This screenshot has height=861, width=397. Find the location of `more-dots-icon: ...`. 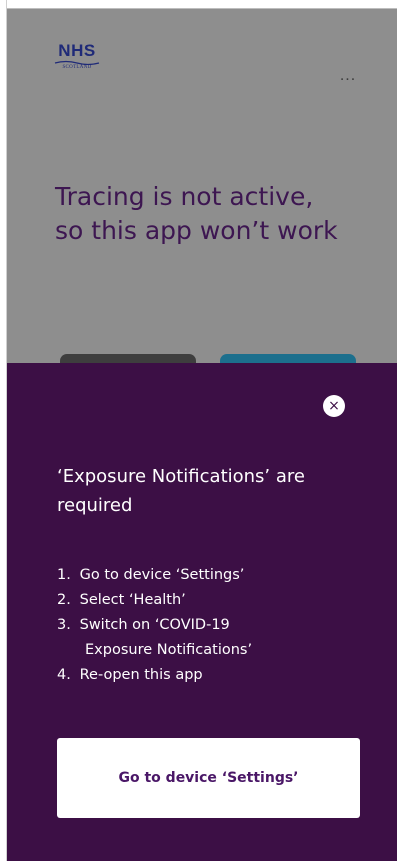

more-dots-icon: ... is located at coordinates (348, 78).